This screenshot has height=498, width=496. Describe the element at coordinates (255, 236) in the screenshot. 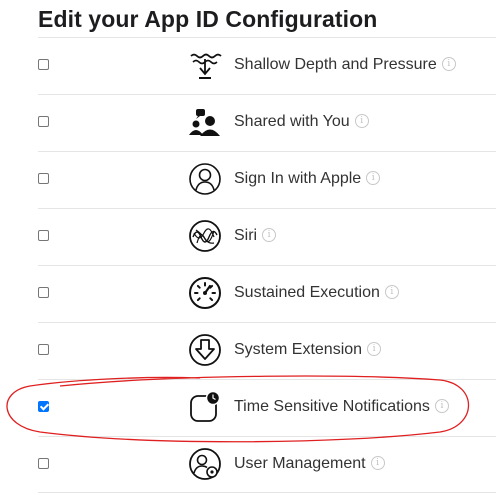

I see `capability-label: Siri i` at that location.